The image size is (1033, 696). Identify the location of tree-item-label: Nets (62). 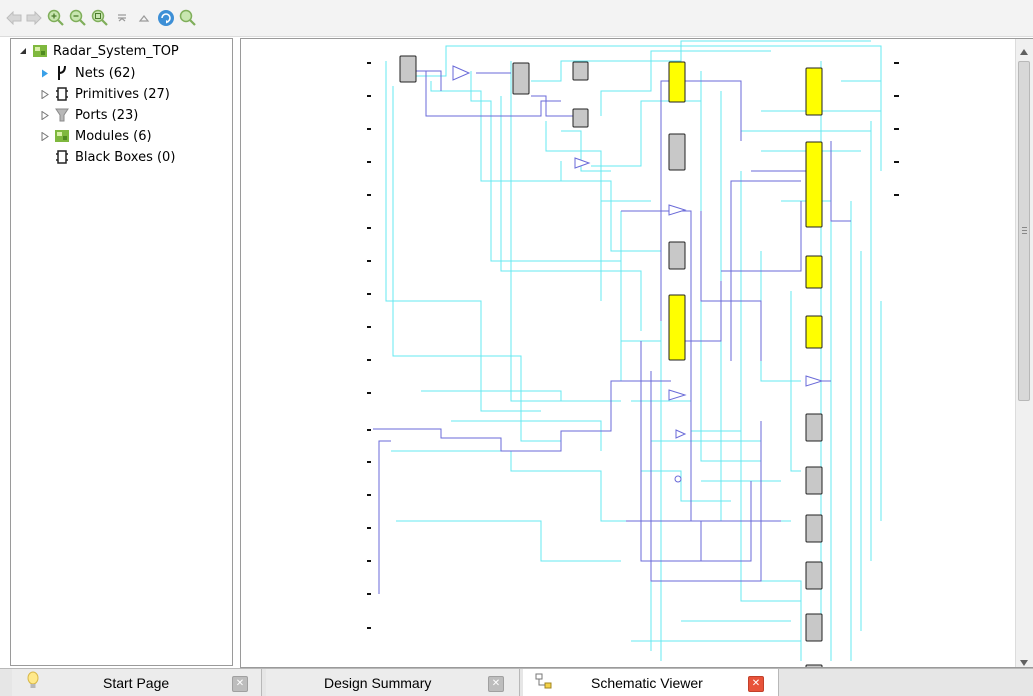
(105, 73).